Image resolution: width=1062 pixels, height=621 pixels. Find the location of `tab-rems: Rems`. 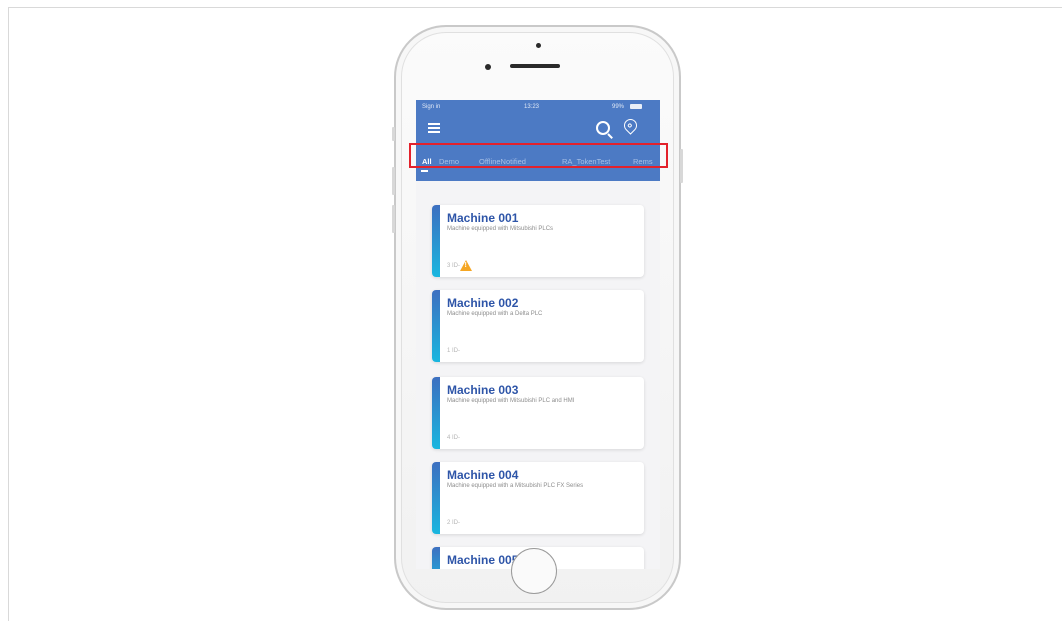

tab-rems: Rems is located at coordinates (643, 161).